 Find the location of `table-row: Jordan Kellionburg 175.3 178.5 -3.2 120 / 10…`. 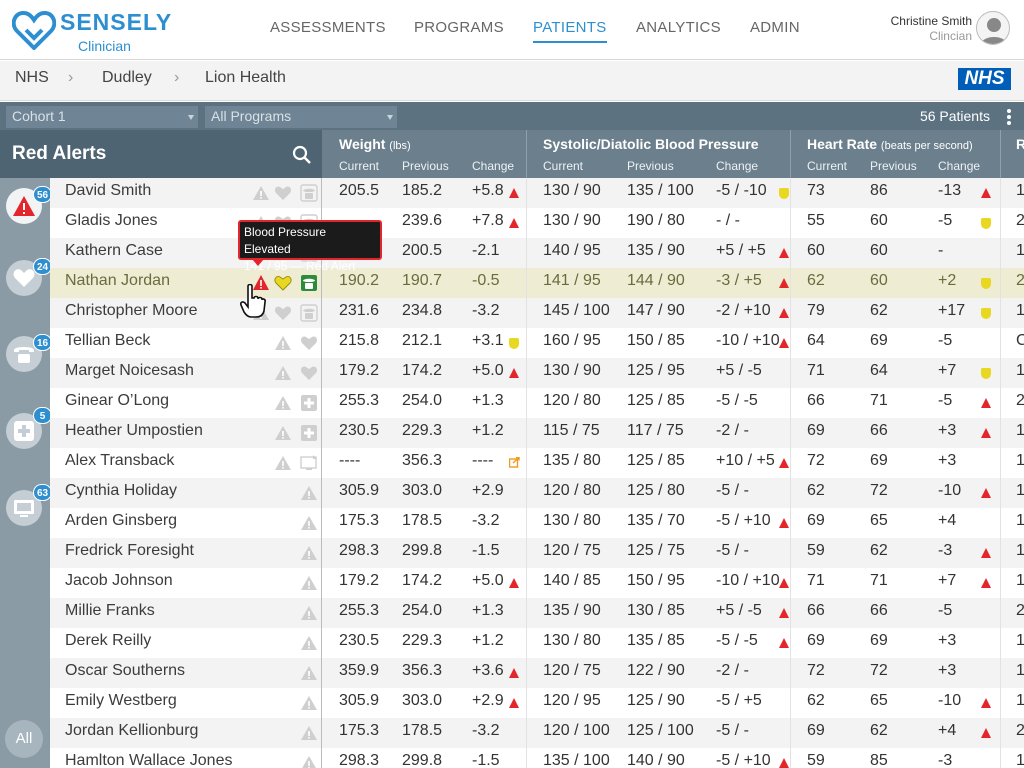

table-row: Jordan Kellionburg 175.3 178.5 -3.2 120 / 10… is located at coordinates (537, 733).